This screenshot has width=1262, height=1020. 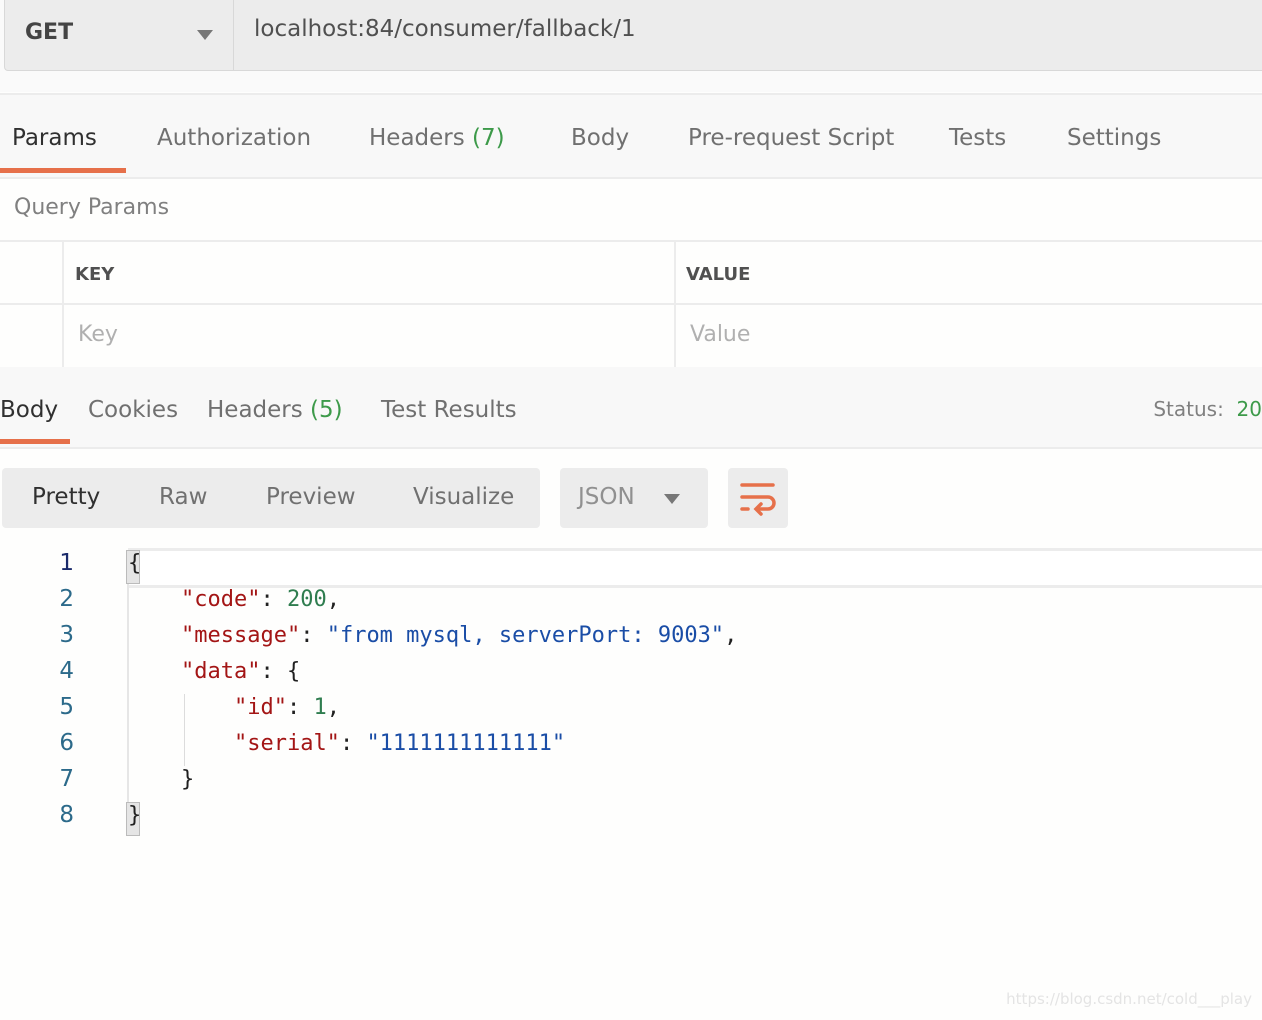 I want to click on row-divider, so click(x=631, y=304).